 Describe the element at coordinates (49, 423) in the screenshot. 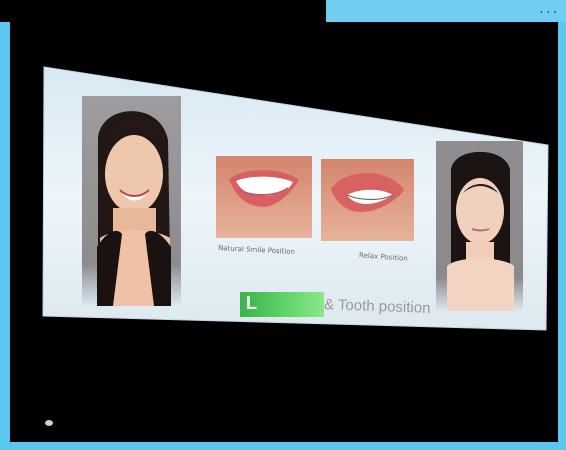

I see `floor-light-spot` at that location.